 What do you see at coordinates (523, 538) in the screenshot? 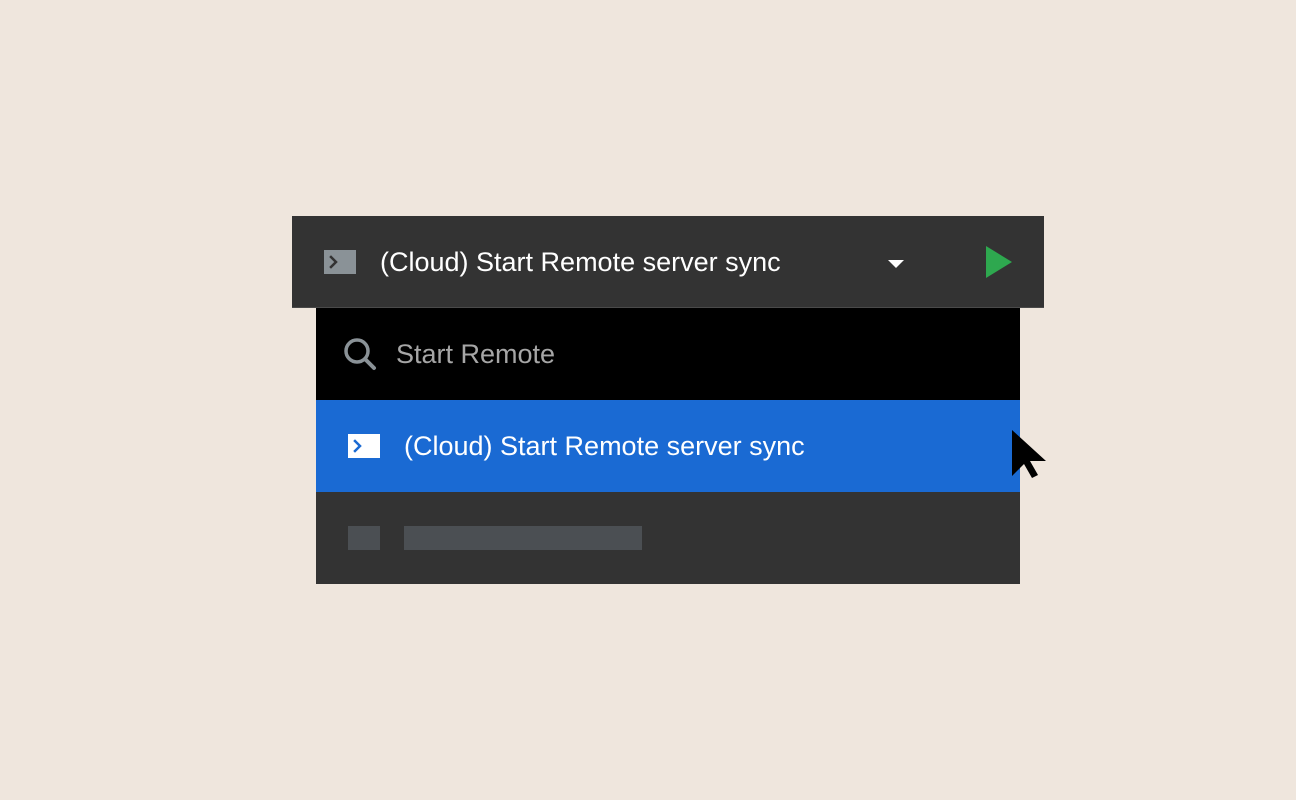
I see `placeholder-text` at bounding box center [523, 538].